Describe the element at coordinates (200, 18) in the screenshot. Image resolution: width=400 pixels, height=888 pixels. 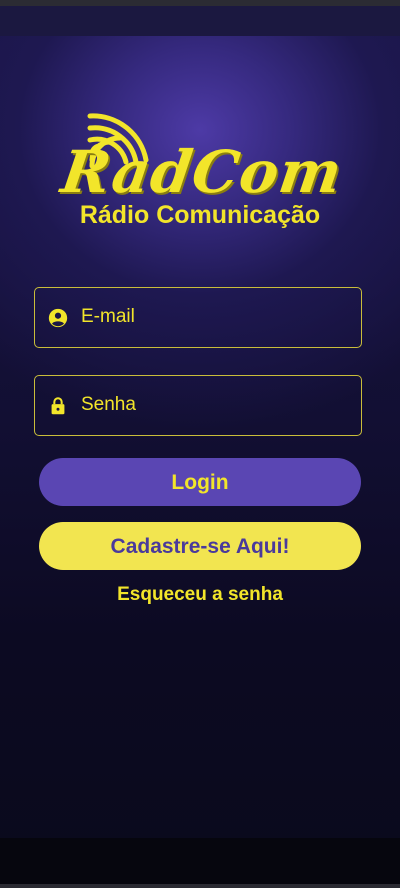
I see `status-bar` at that location.